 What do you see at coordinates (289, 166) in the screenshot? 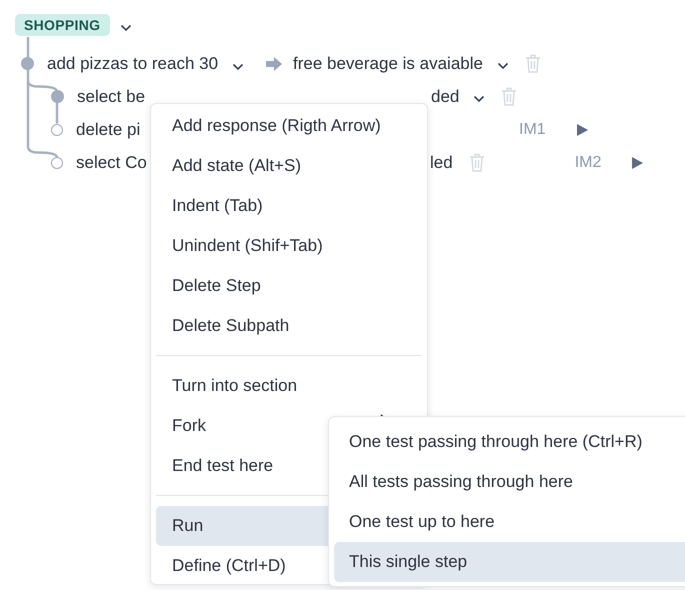
I see `menu-item: Add state (Alt+S)` at bounding box center [289, 166].